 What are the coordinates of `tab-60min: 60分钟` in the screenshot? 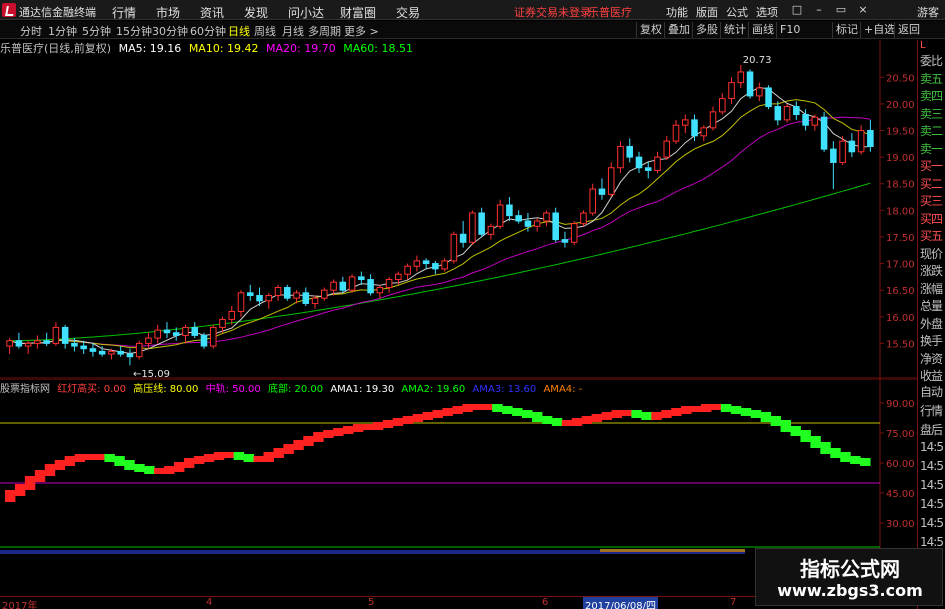 It's located at (208, 31).